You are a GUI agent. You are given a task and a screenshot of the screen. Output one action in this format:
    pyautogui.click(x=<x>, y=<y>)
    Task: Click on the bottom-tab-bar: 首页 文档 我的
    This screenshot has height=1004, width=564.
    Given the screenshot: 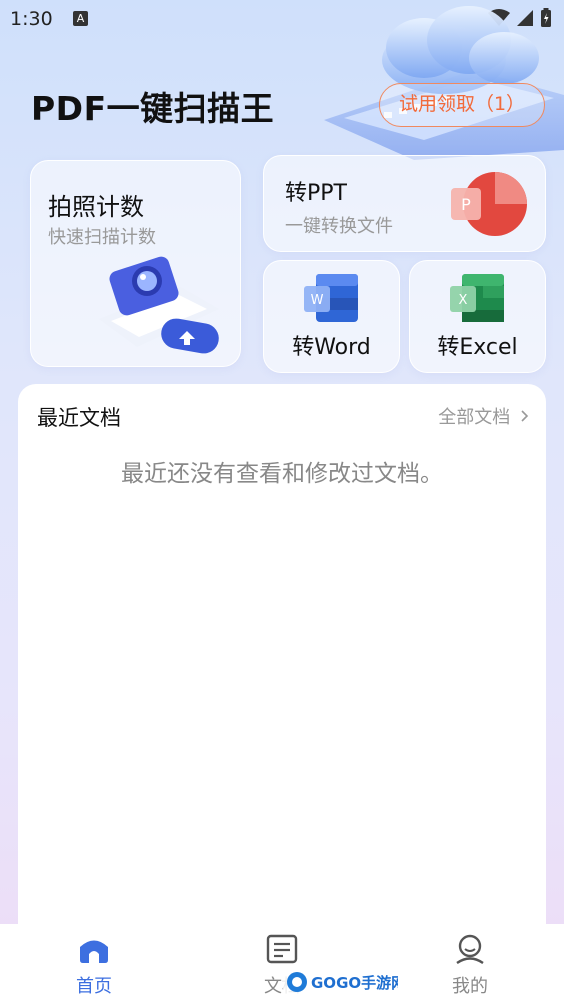 What is the action you would take?
    pyautogui.click(x=282, y=964)
    